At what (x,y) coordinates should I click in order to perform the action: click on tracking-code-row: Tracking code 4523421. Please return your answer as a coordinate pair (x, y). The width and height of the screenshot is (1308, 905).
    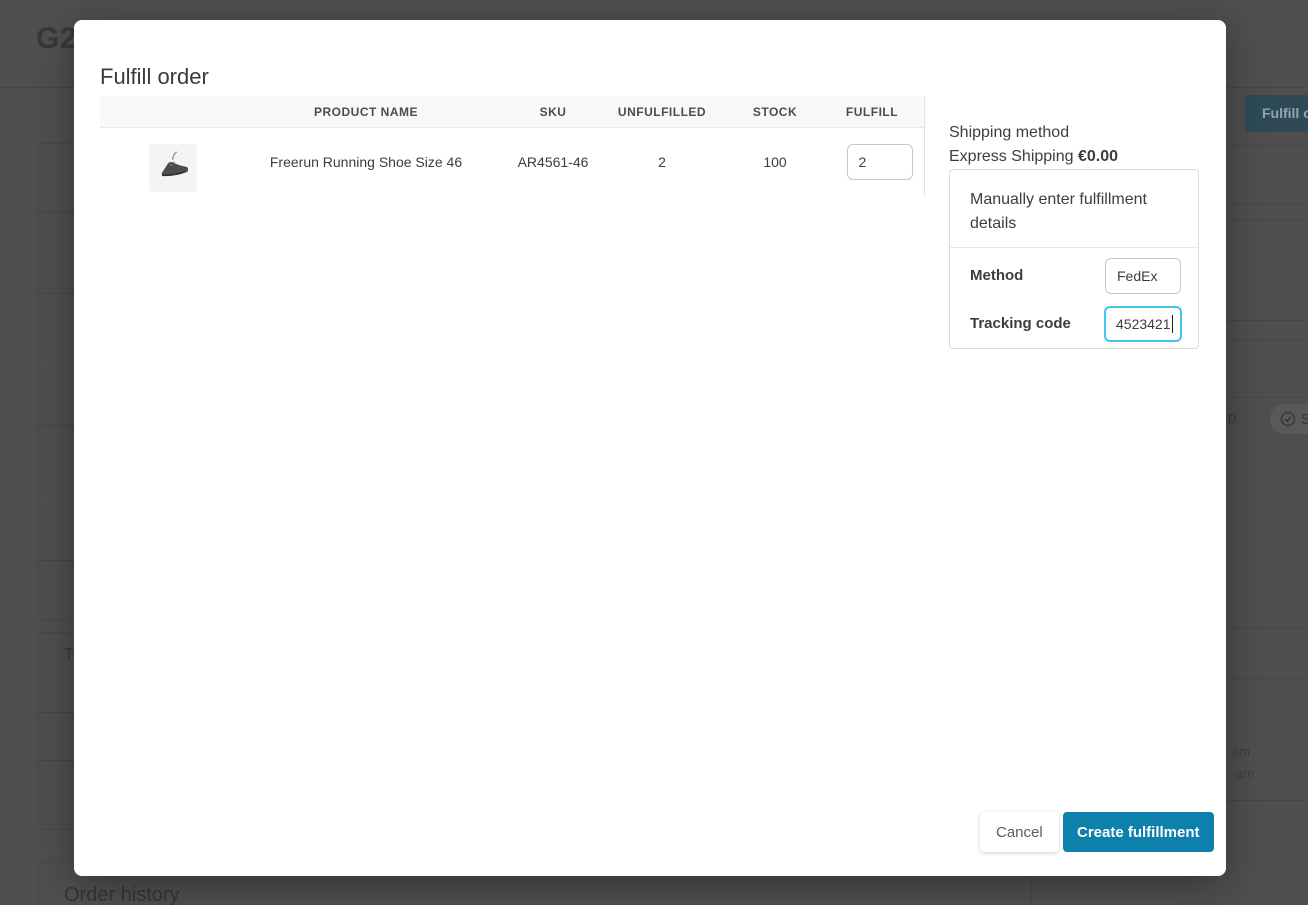
    Looking at the image, I should click on (1074, 324).